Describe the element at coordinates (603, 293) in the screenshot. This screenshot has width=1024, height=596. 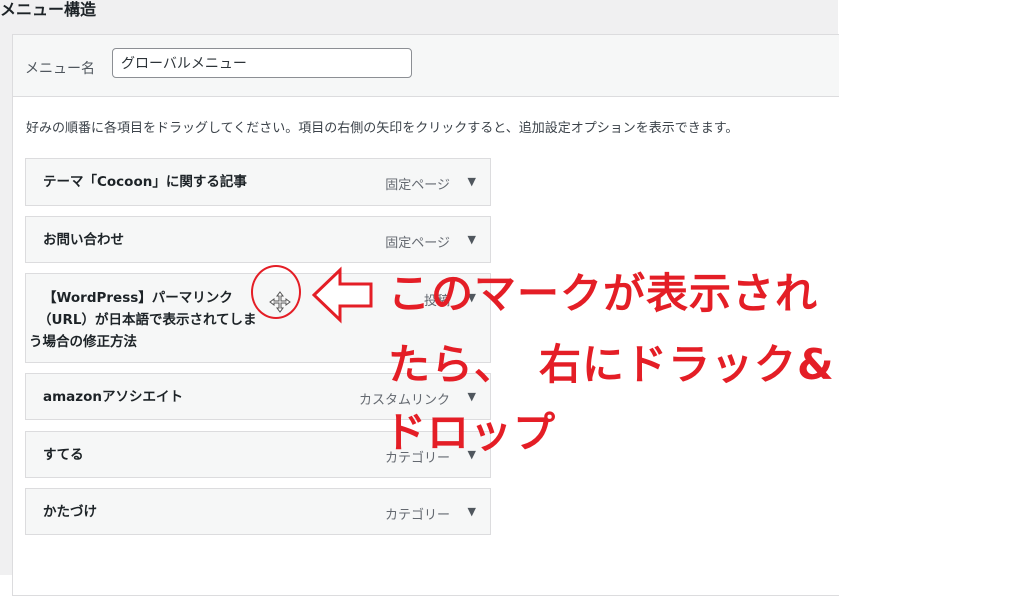
I see `annotation-line-1: このマークが表示され` at that location.